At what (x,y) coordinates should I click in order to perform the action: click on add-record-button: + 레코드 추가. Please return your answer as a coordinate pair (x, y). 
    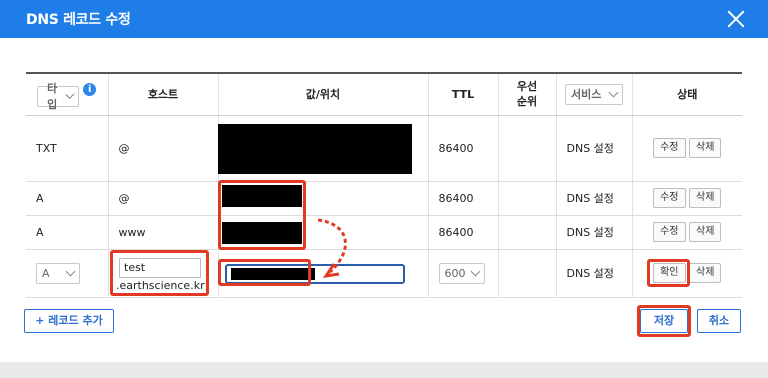
    Looking at the image, I should click on (69, 321).